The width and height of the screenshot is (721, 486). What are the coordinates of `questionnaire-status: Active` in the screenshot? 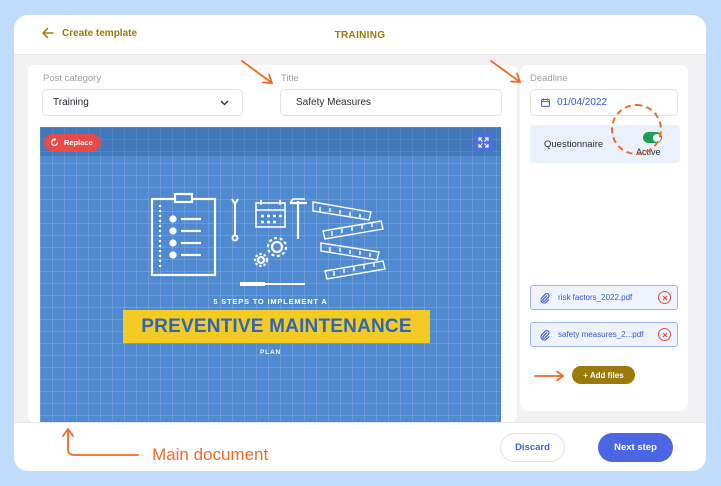 It's located at (648, 152).